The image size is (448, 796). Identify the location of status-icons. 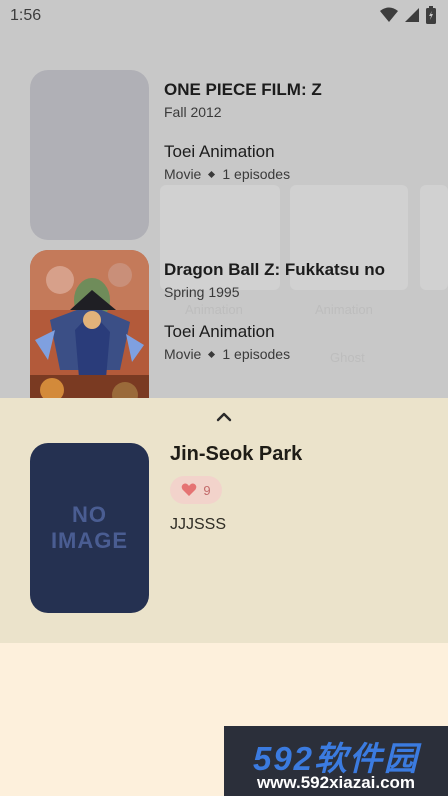
(408, 15).